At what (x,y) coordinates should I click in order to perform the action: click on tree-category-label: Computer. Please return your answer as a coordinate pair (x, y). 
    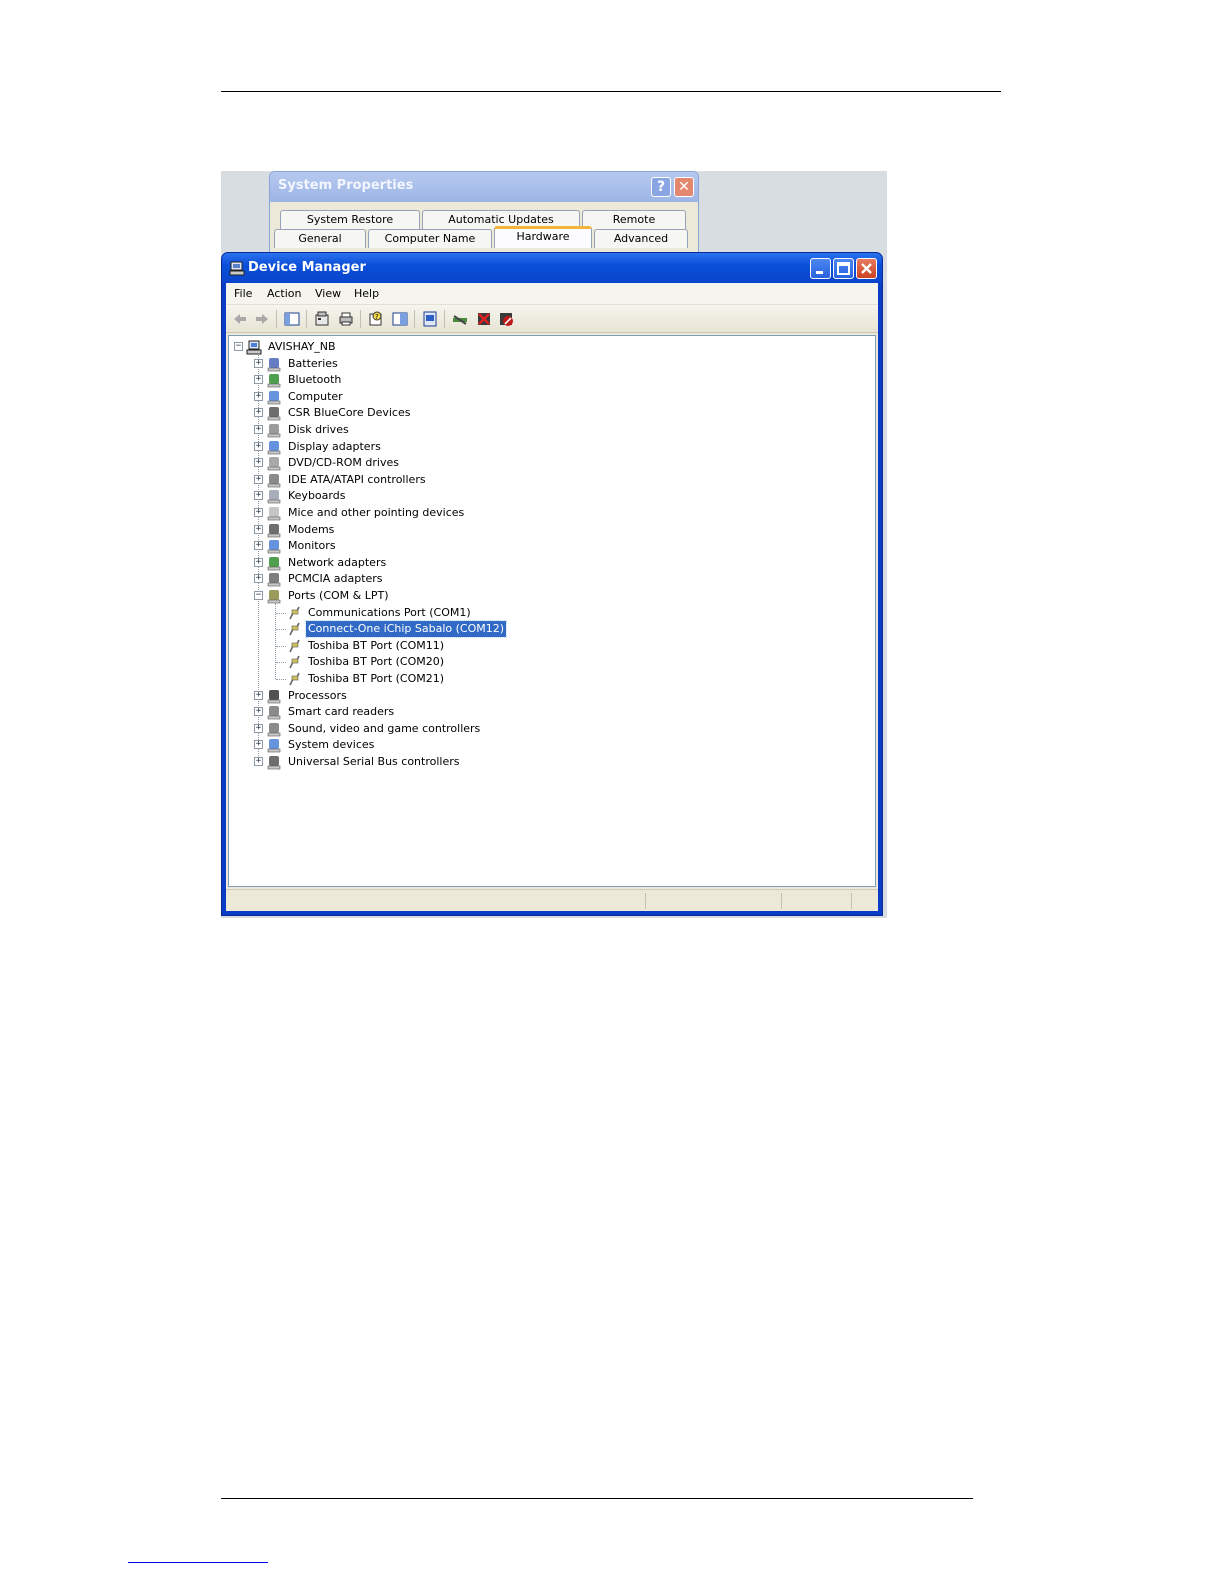
    Looking at the image, I should click on (315, 396).